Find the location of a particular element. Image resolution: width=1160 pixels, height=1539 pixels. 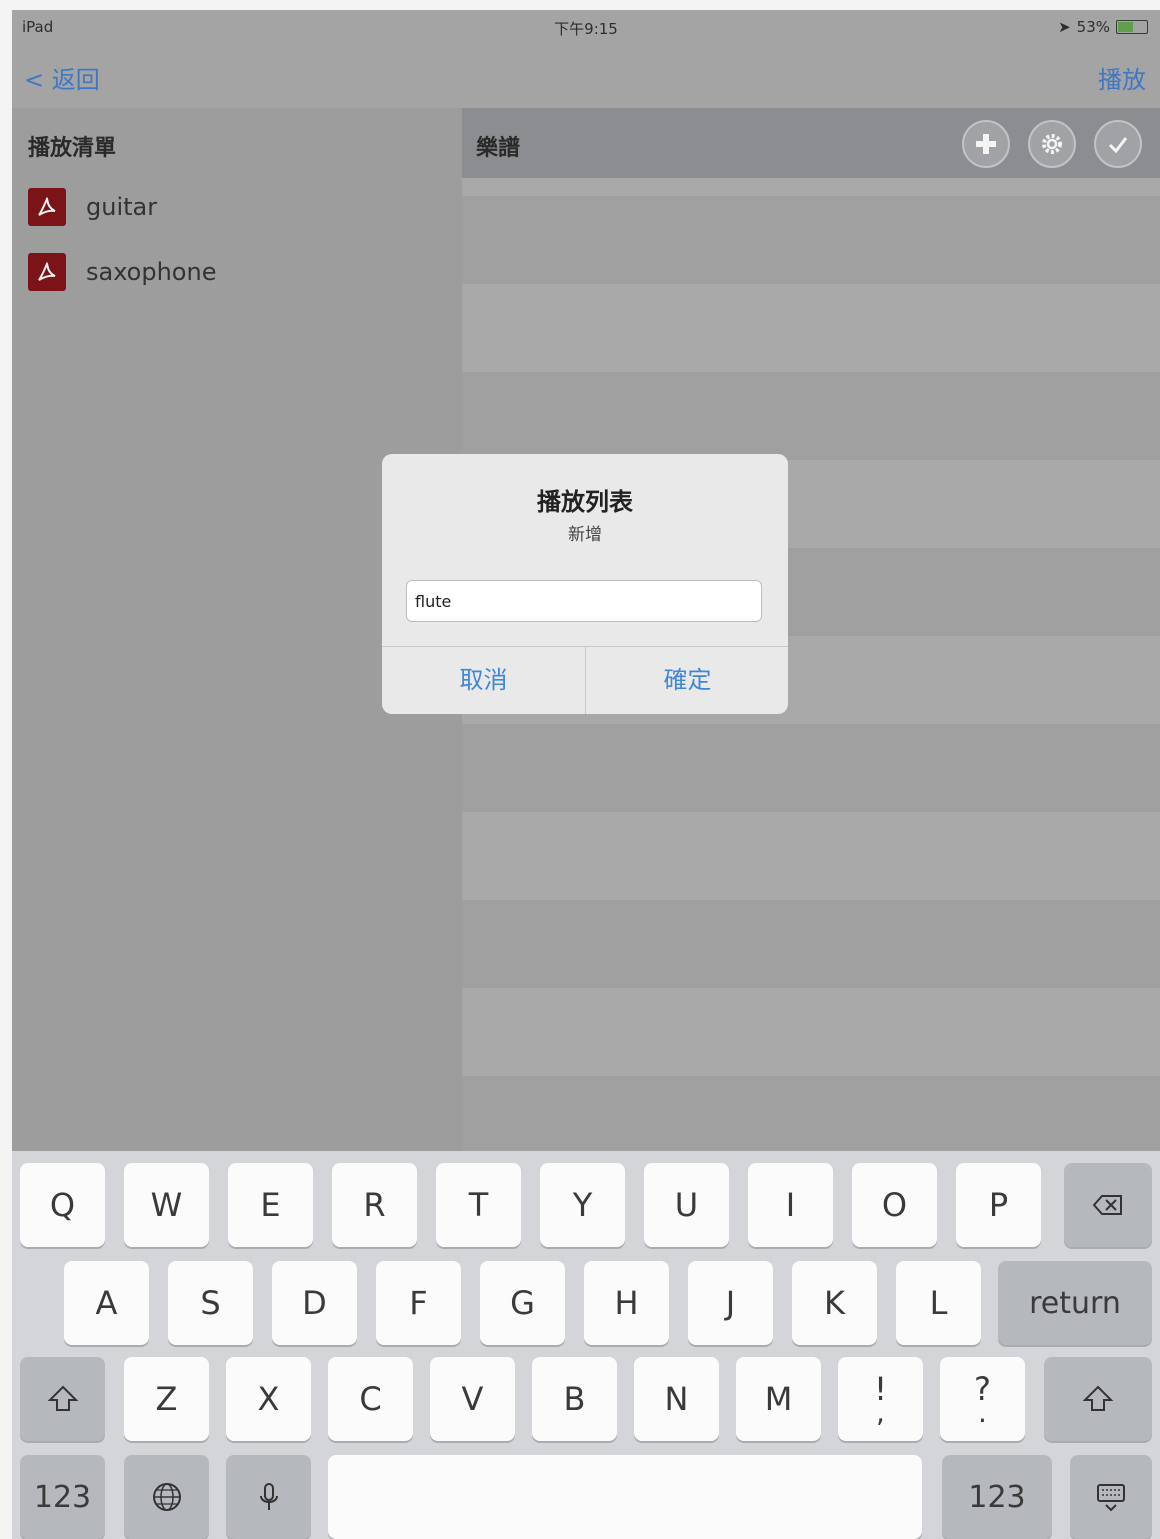

key-r: R is located at coordinates (374, 1205).